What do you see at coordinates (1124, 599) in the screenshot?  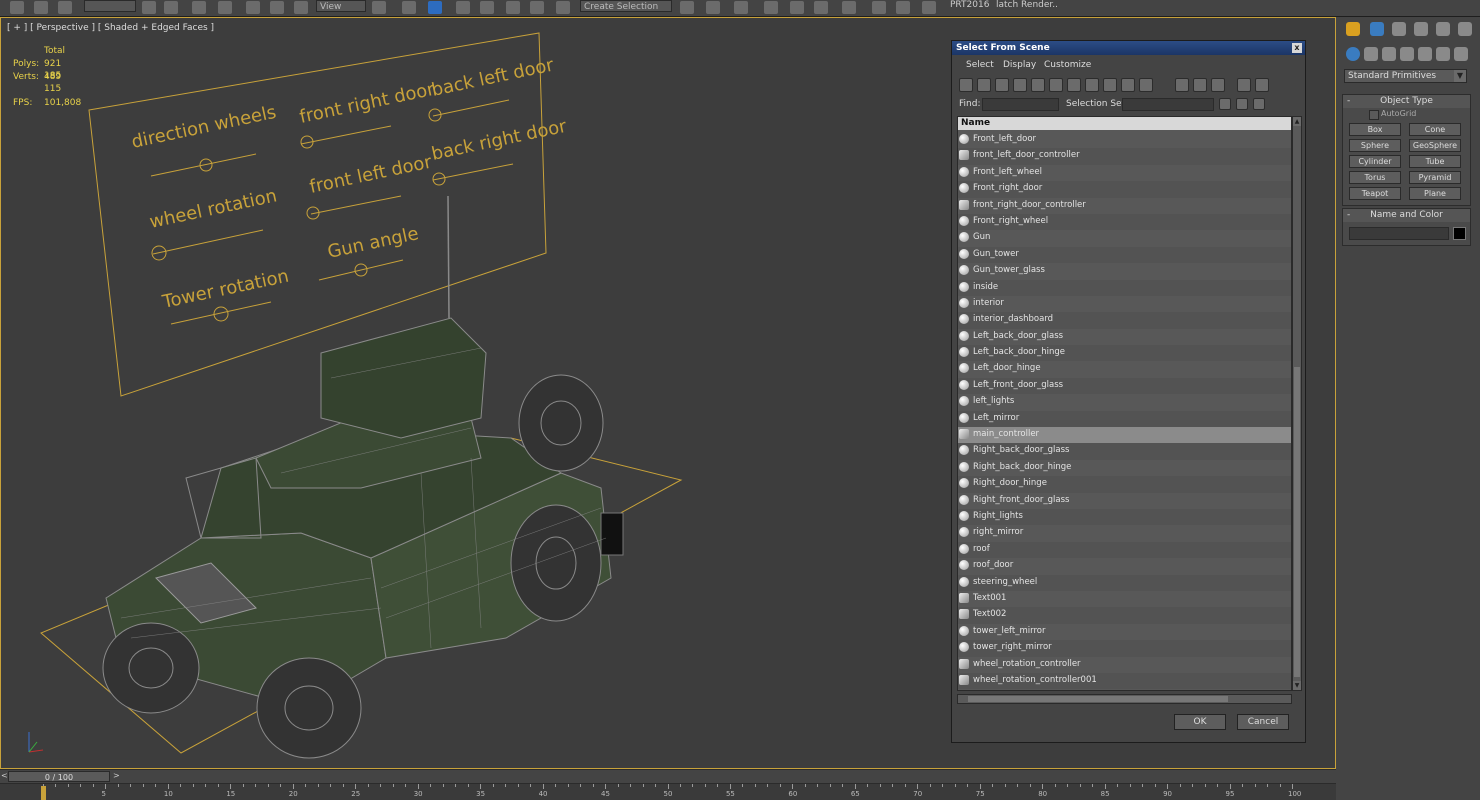 I see `list-item: Text001` at bounding box center [1124, 599].